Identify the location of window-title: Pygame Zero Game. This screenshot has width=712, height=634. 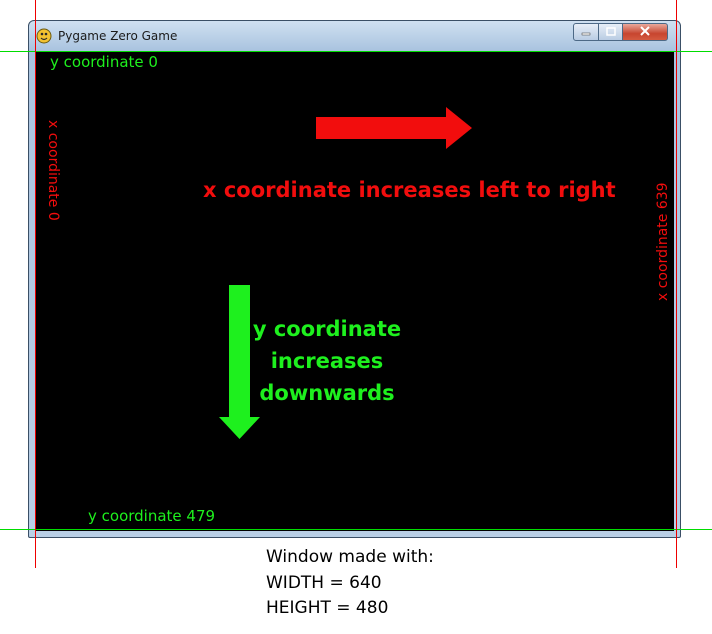
(118, 36).